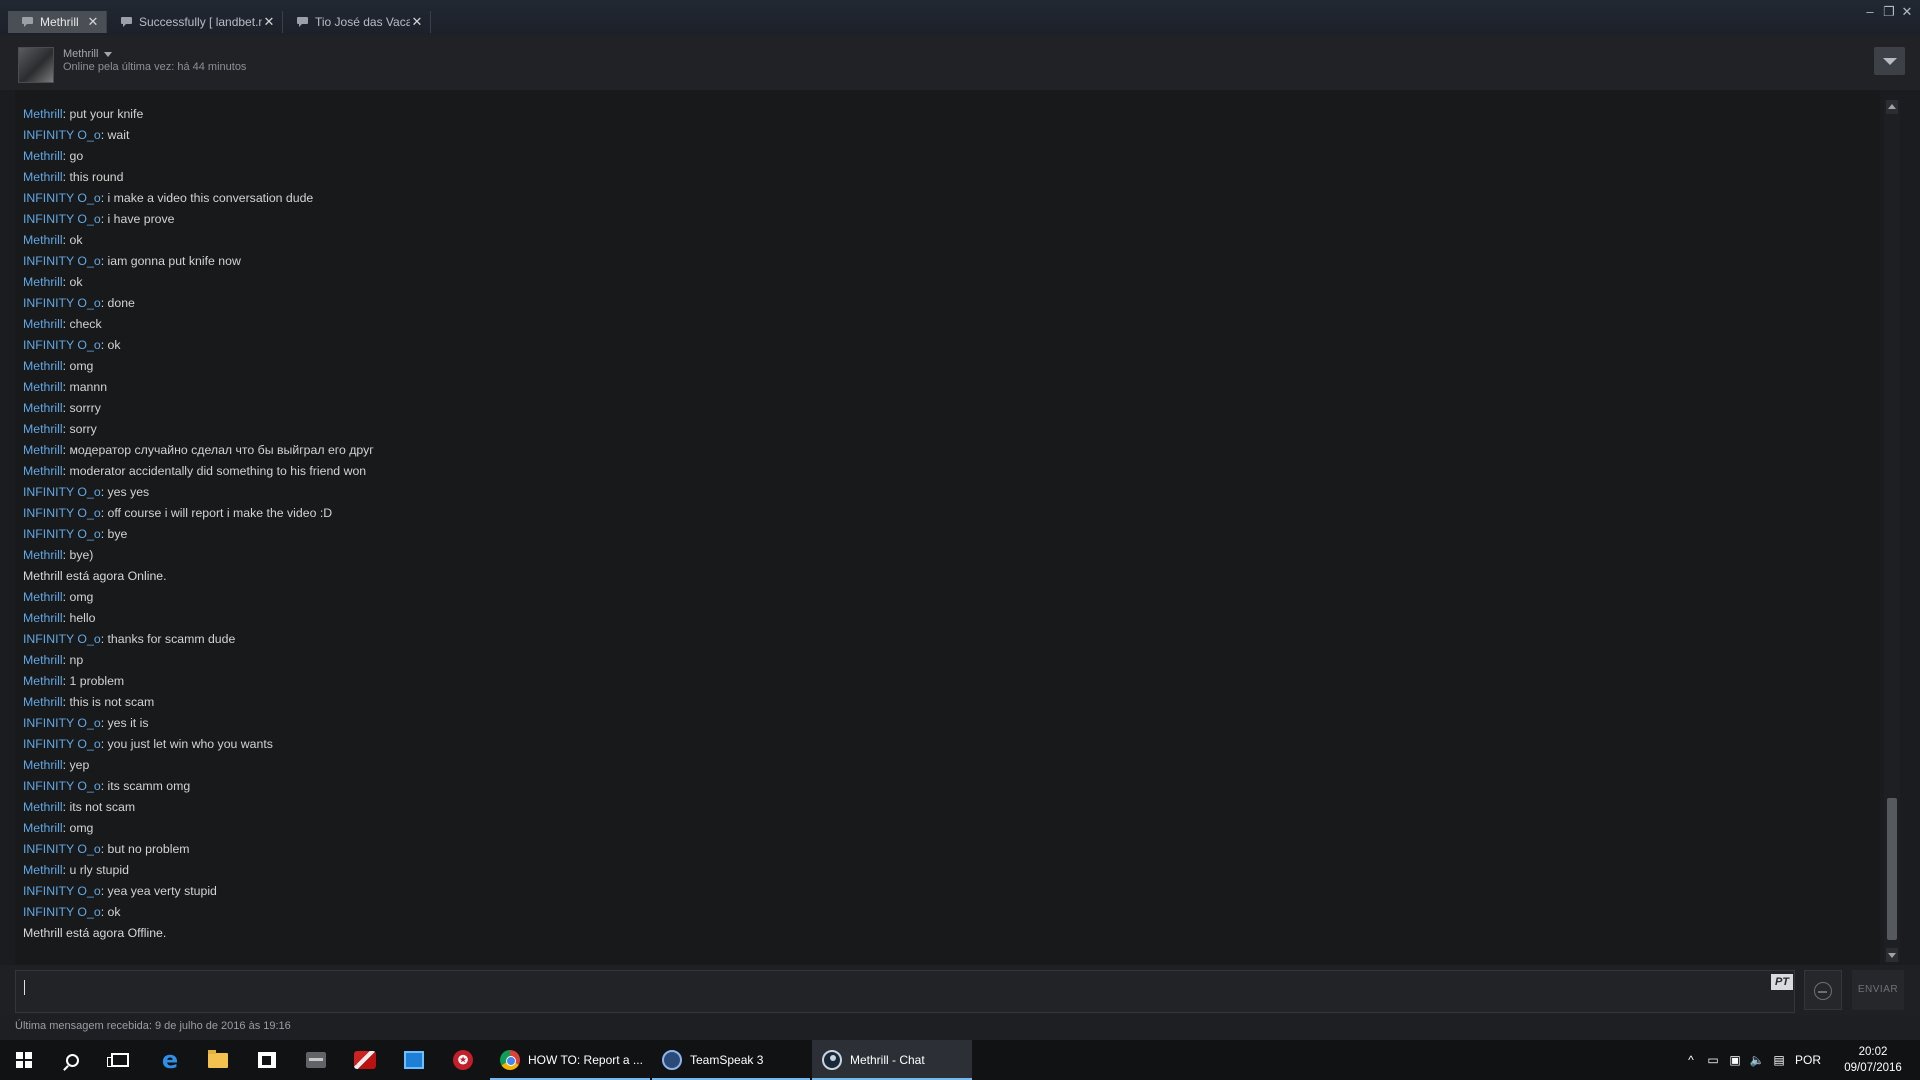 Image resolution: width=1920 pixels, height=1080 pixels. What do you see at coordinates (72, 1060) in the screenshot?
I see `search-button` at bounding box center [72, 1060].